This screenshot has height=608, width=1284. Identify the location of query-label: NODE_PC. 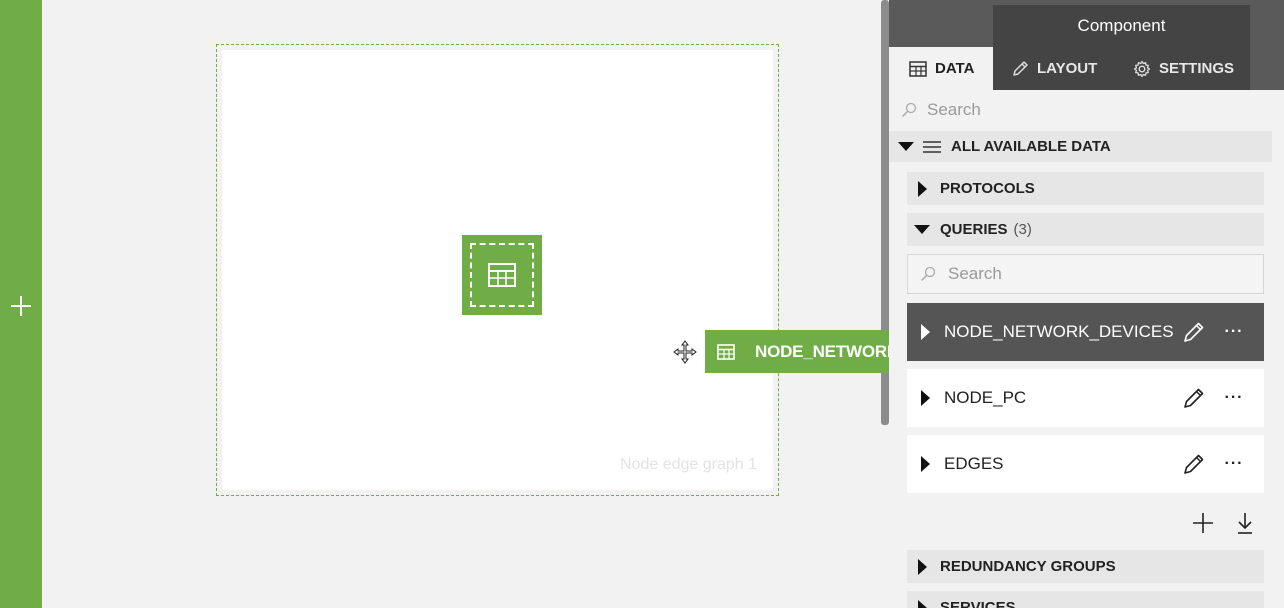
(985, 397).